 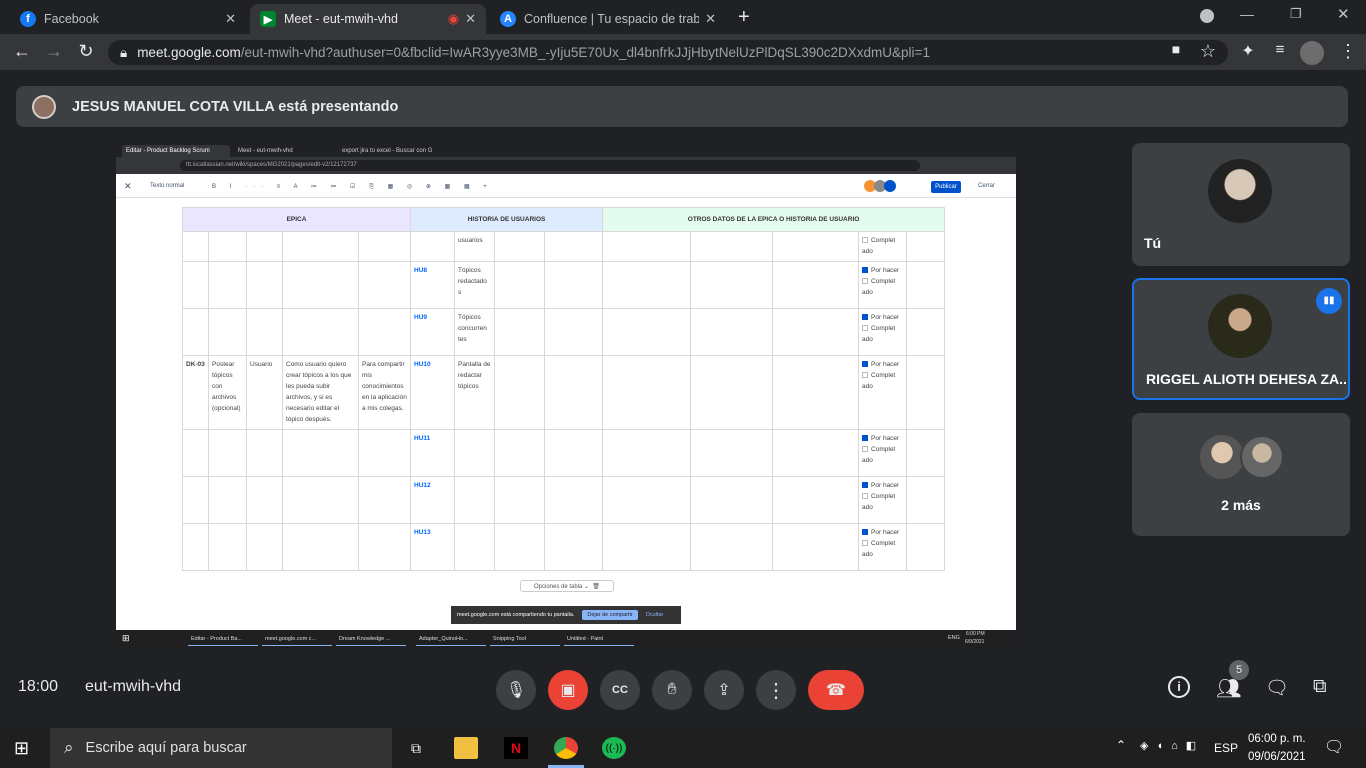 I want to click on camera-in-use-icon: ■, so click(x=1176, y=49).